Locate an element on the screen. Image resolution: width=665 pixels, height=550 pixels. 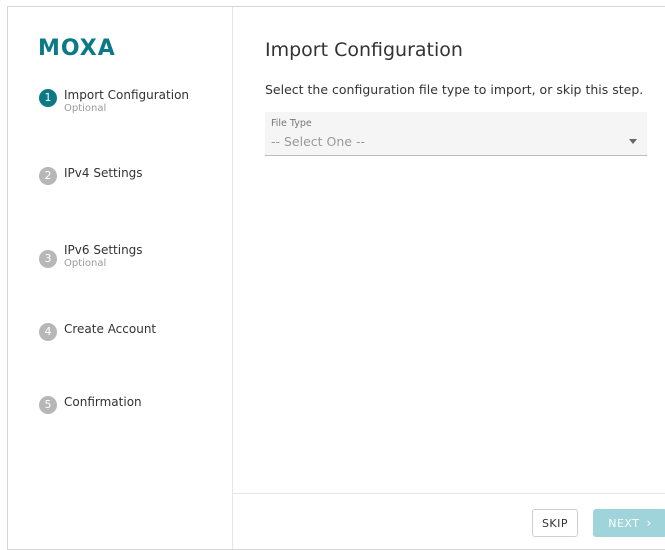
skip-button-label: SKIP is located at coordinates (555, 523).